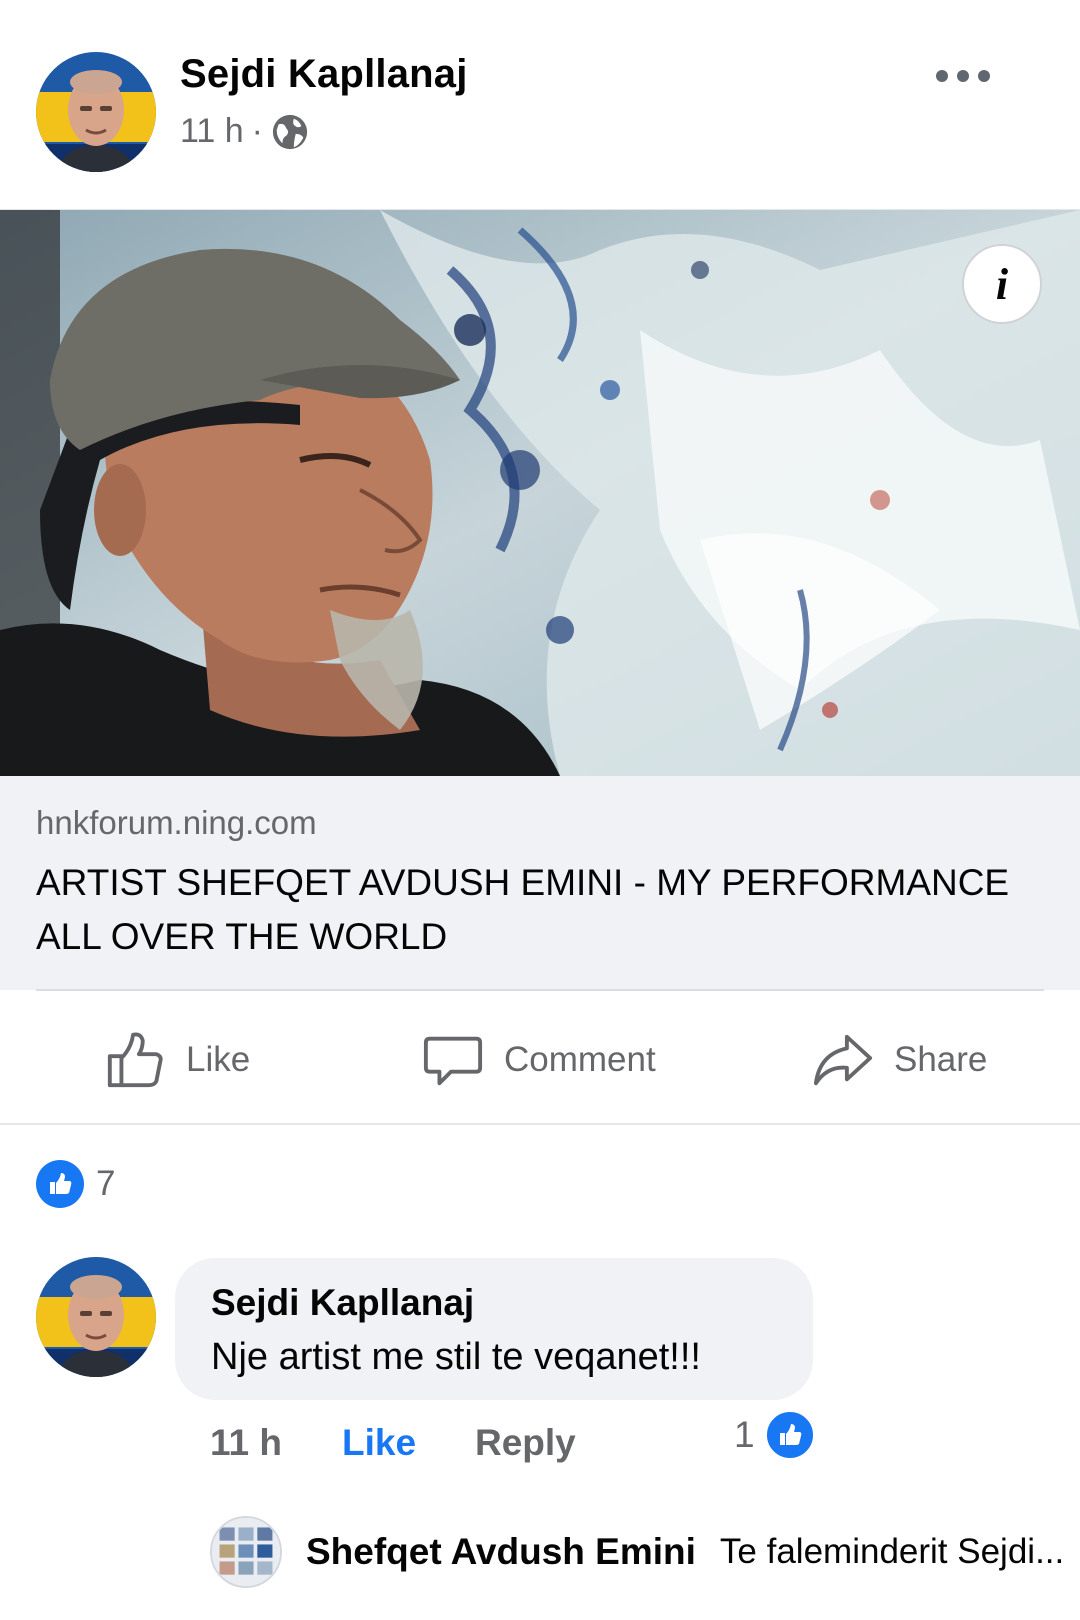 Image resolution: width=1080 pixels, height=1620 pixels. I want to click on thumbs-up-icon, so click(135, 1060).